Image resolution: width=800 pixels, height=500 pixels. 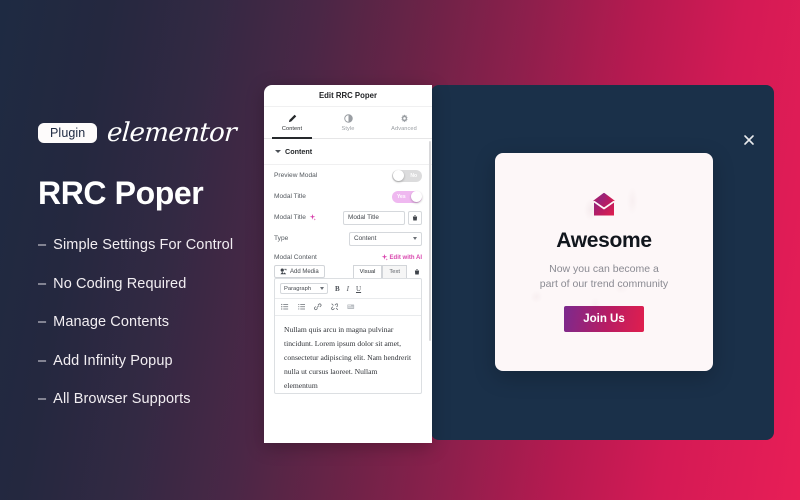 What do you see at coordinates (296, 175) in the screenshot?
I see `preview-modal-label: Preview Modal` at bounding box center [296, 175].